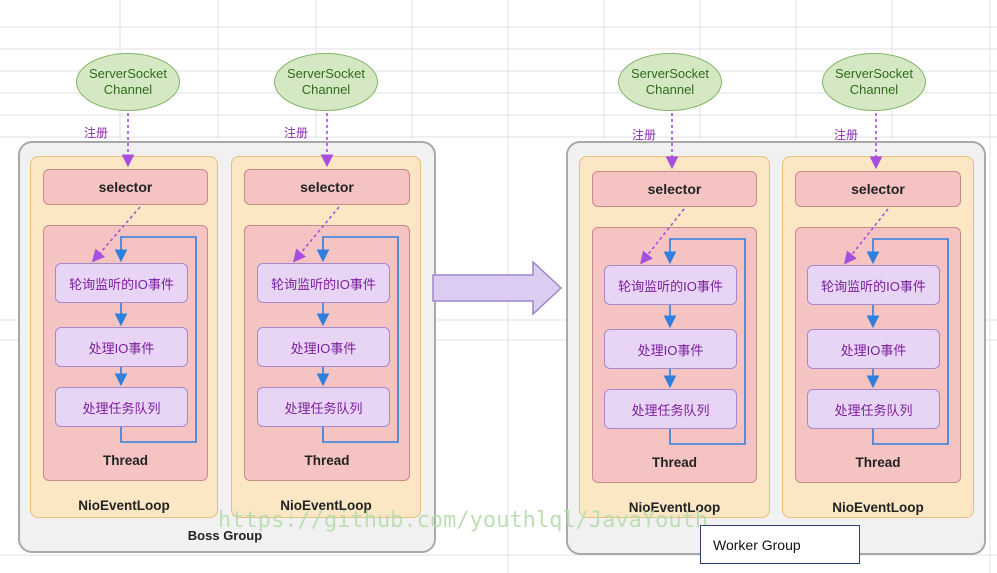 This screenshot has width=997, height=573. I want to click on worker-step-poll-1: 轮询监听的IO事件, so click(670, 285).